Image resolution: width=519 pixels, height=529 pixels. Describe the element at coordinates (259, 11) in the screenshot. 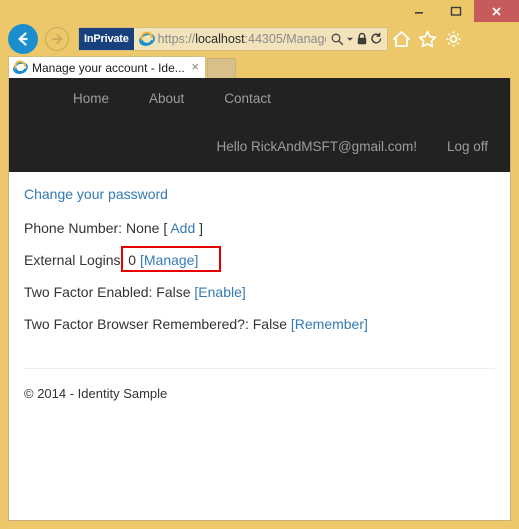

I see `window-titlebar` at that location.